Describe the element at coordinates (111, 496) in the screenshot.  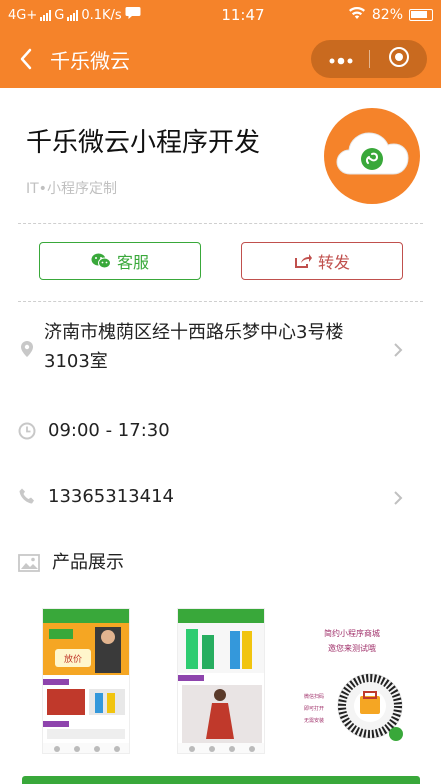
I see `phone-number: 13365313414` at that location.